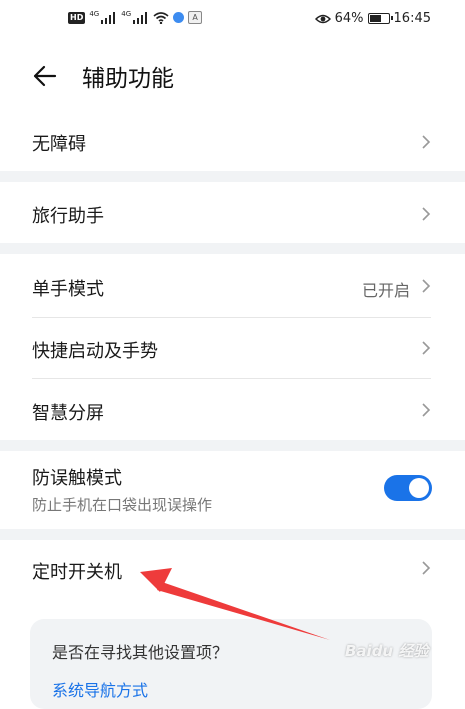 The image size is (465, 709). I want to click on app-header: 辅助功能, so click(232, 75).